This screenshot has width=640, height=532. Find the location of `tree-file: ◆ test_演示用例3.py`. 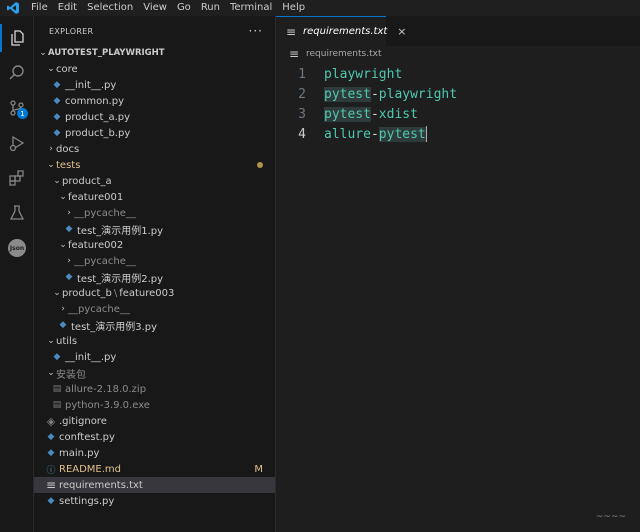

tree-file: ◆ test_演示用例3.py is located at coordinates (154, 325).